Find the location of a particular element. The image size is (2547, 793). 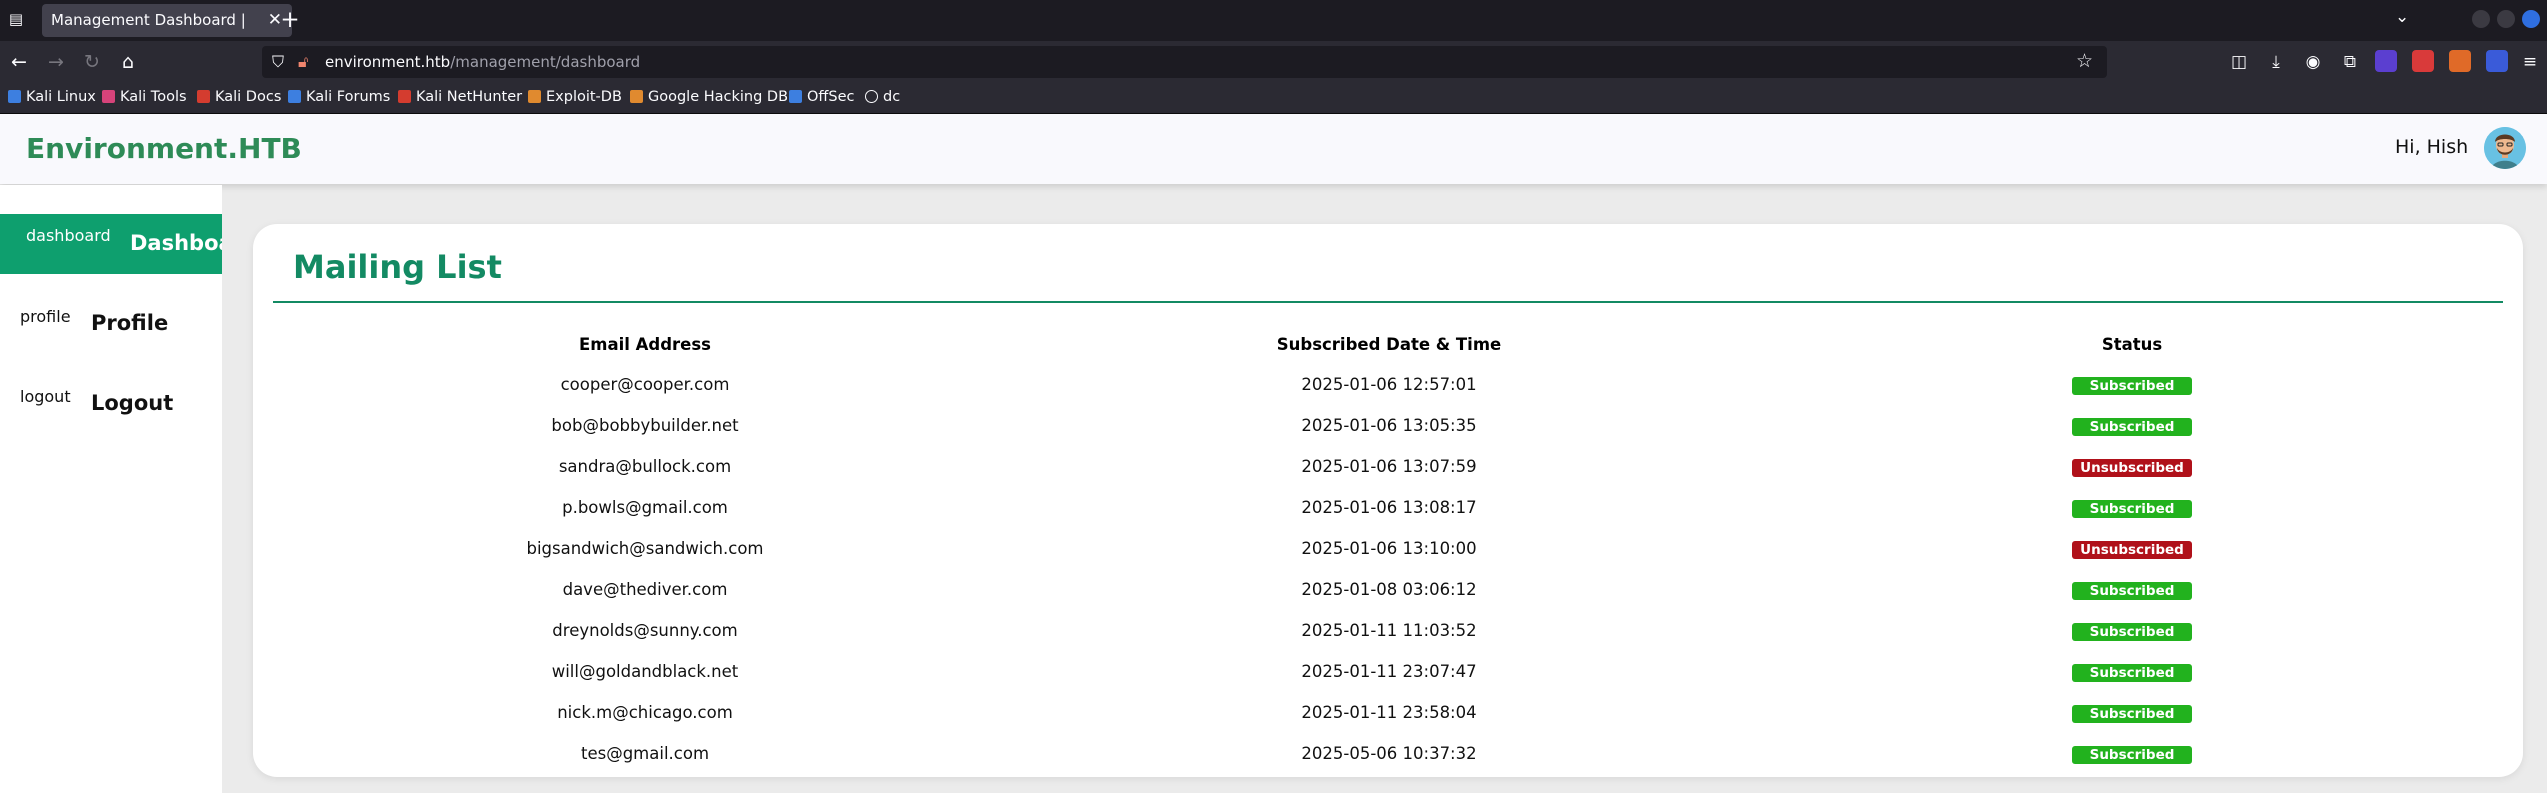

logout-icon: logout is located at coordinates (45, 396).